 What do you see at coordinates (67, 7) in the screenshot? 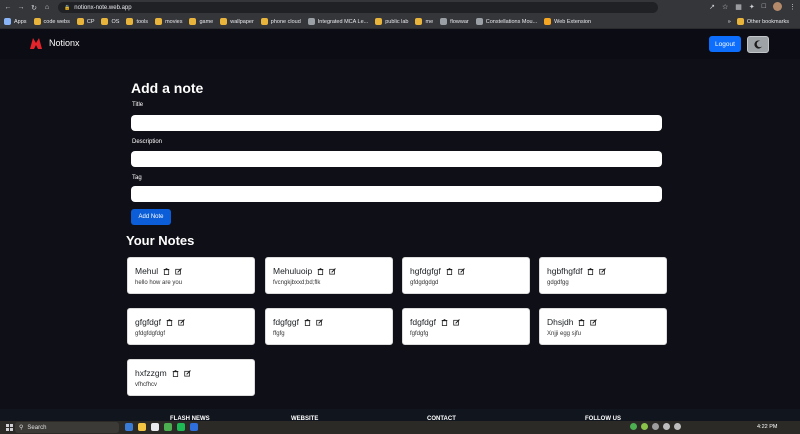
I see `lock-icon: 🔒` at bounding box center [67, 7].